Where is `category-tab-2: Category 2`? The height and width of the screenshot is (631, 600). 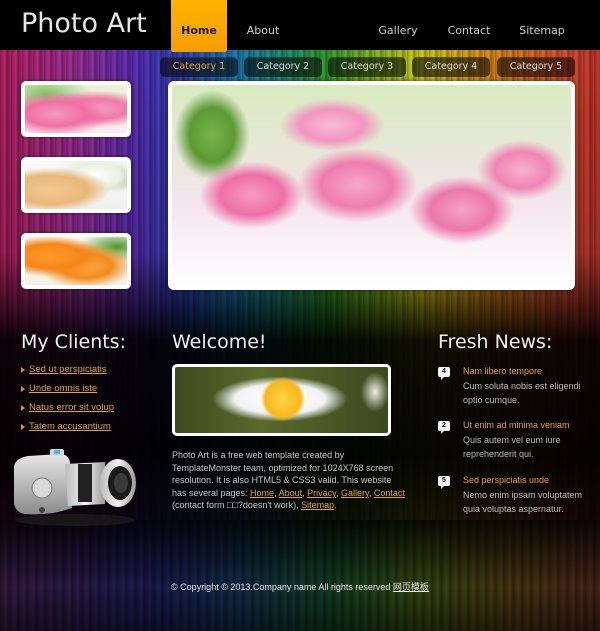 category-tab-2: Category 2 is located at coordinates (283, 67).